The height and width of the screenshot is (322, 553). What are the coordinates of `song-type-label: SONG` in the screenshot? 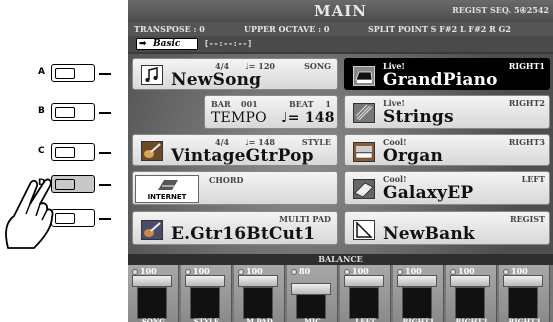 It's located at (317, 66).